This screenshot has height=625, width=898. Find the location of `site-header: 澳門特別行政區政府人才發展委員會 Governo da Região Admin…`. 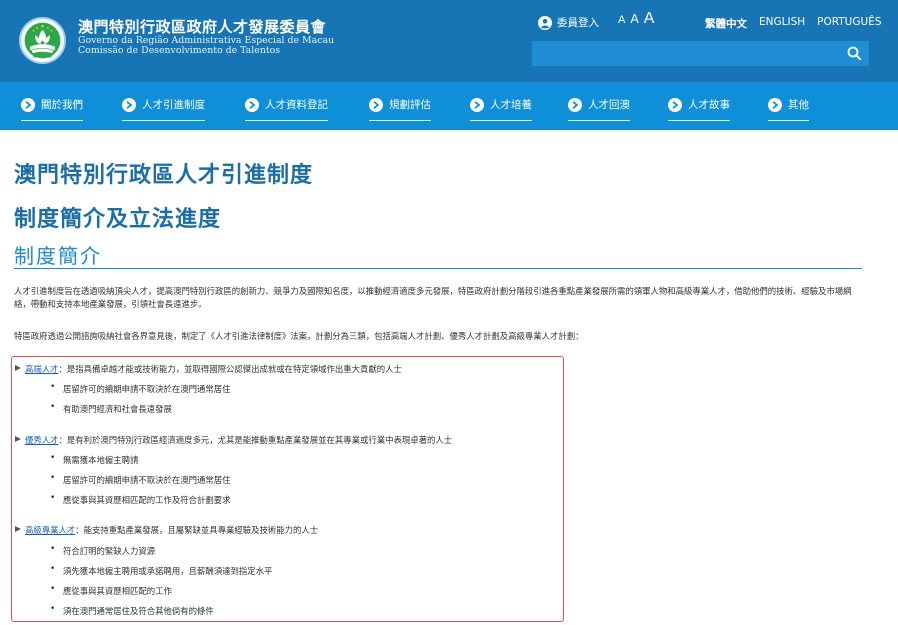

site-header: 澳門特別行政區政府人才發展委員會 Governo da Região Admin… is located at coordinates (449, 41).